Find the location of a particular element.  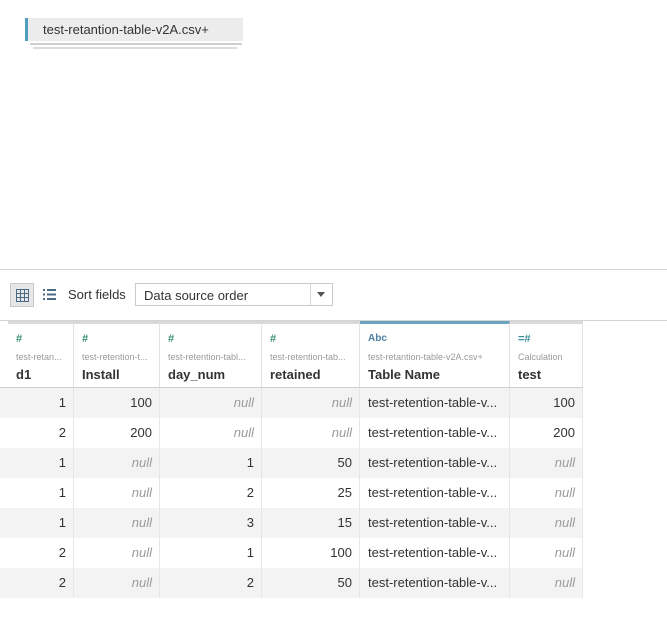

table-row: 1 100 null null test-retention-table-v... 100 is located at coordinates (291, 403).